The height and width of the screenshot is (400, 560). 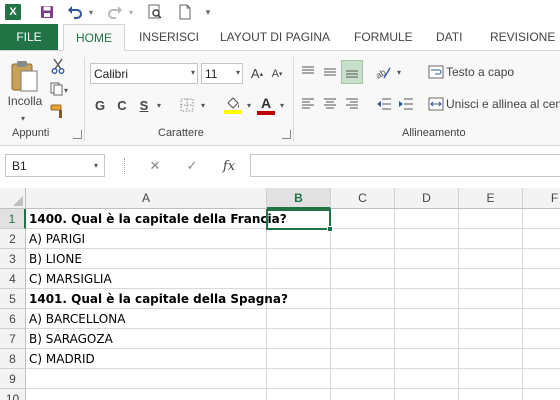 What do you see at coordinates (122, 105) in the screenshot?
I see `italic-button: C` at bounding box center [122, 105].